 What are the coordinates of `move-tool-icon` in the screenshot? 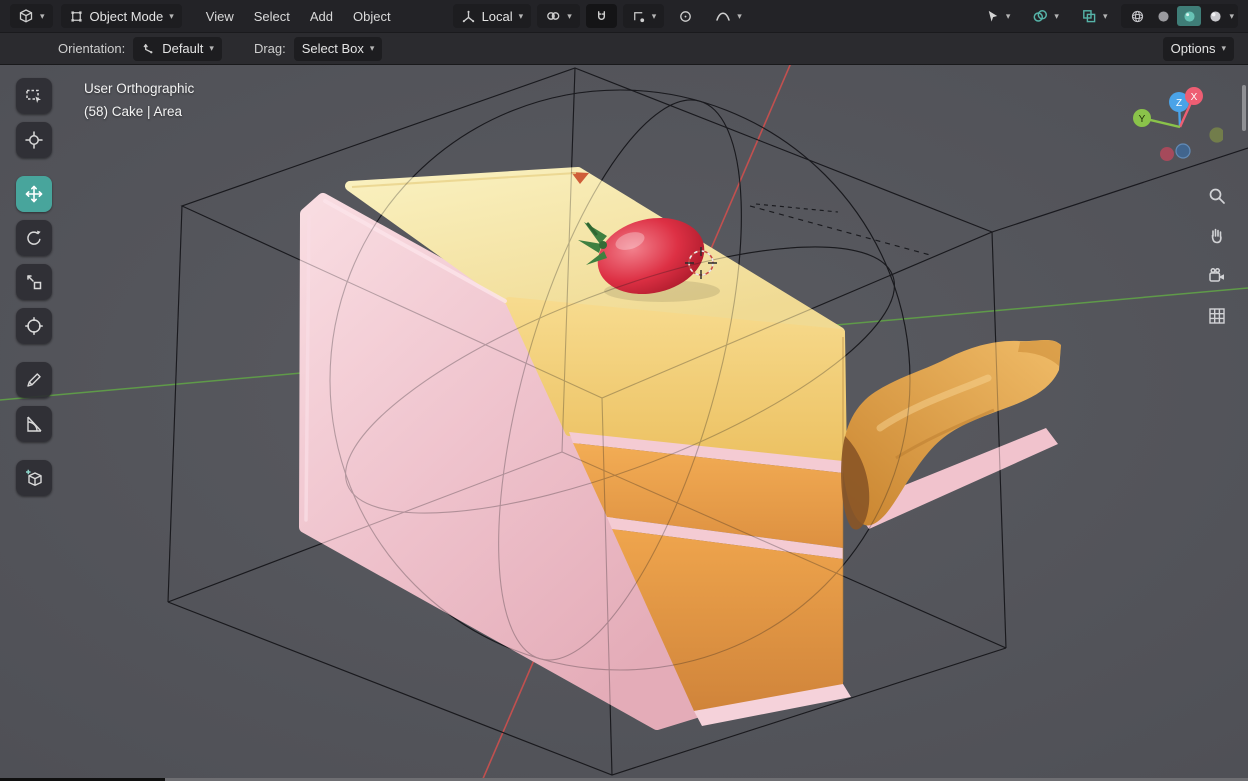 It's located at (34, 194).